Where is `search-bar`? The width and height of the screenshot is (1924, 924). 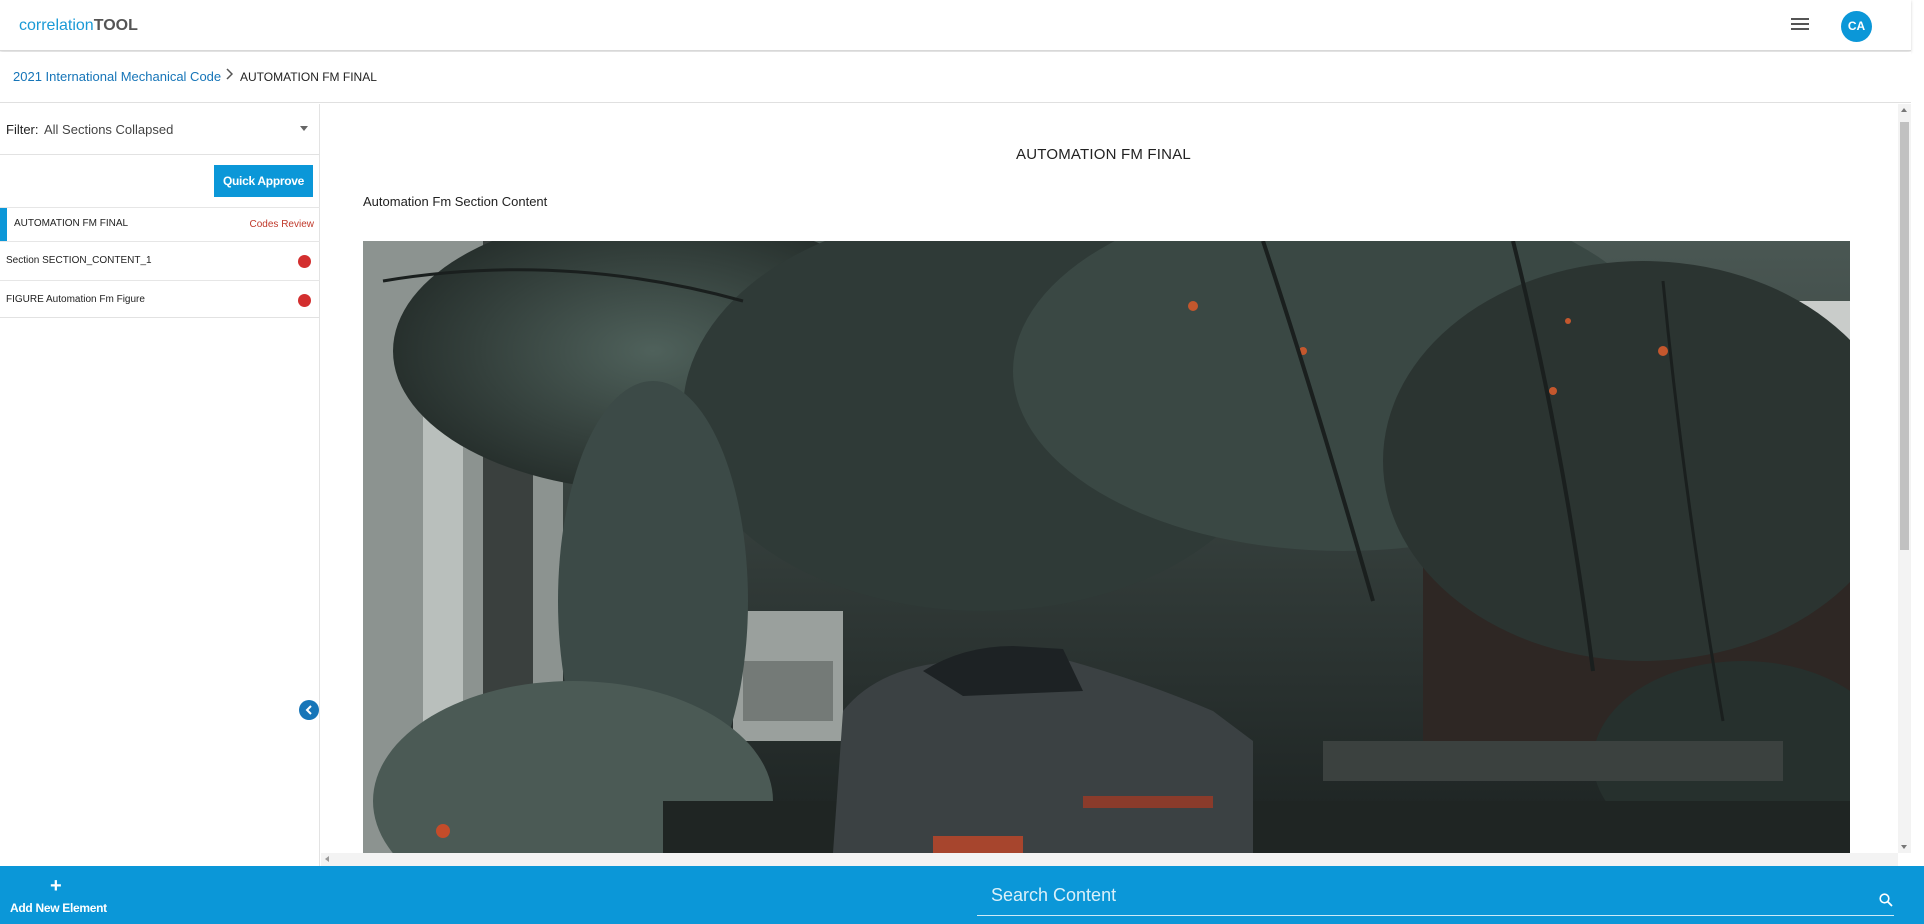
search-bar is located at coordinates (1435, 896).